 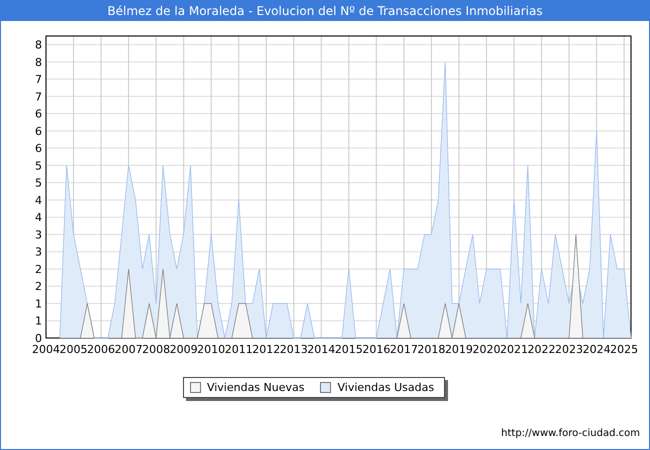 What do you see at coordinates (184, 349) in the screenshot?
I see `x-axis-label: 2009` at bounding box center [184, 349].